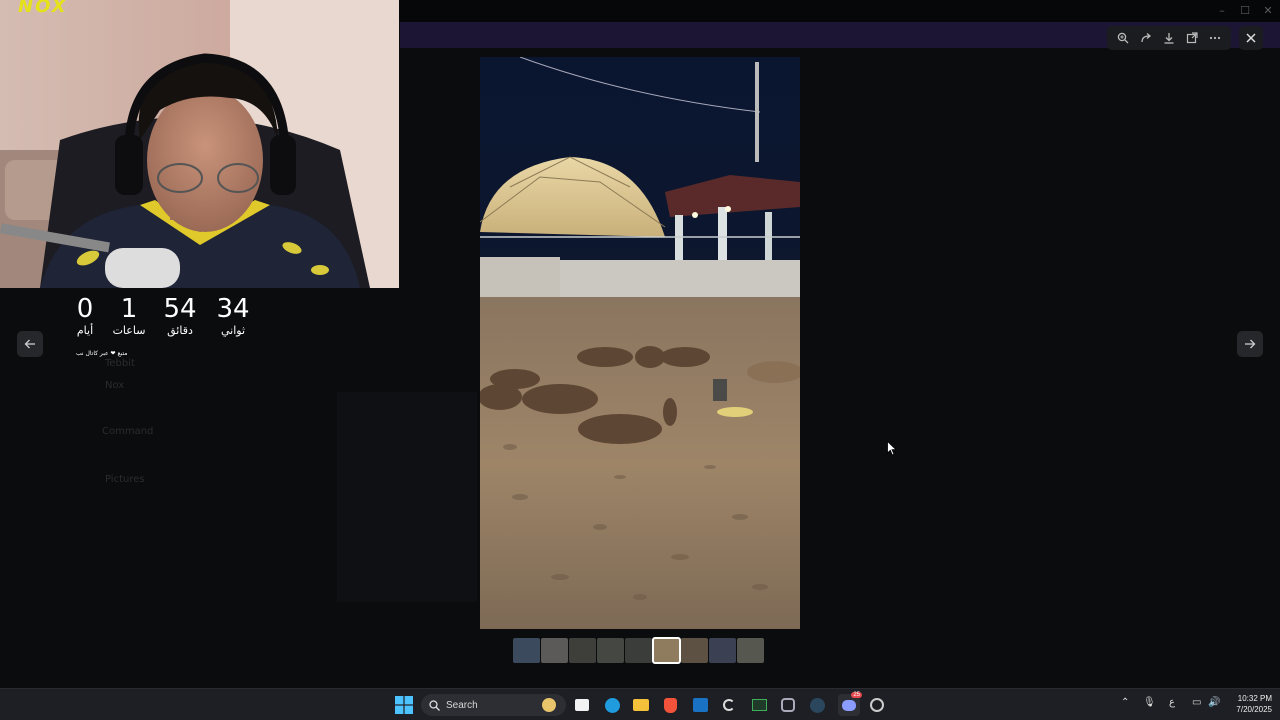 The image size is (1280, 720). What do you see at coordinates (612, 705) in the screenshot?
I see `edge-icon` at bounding box center [612, 705].